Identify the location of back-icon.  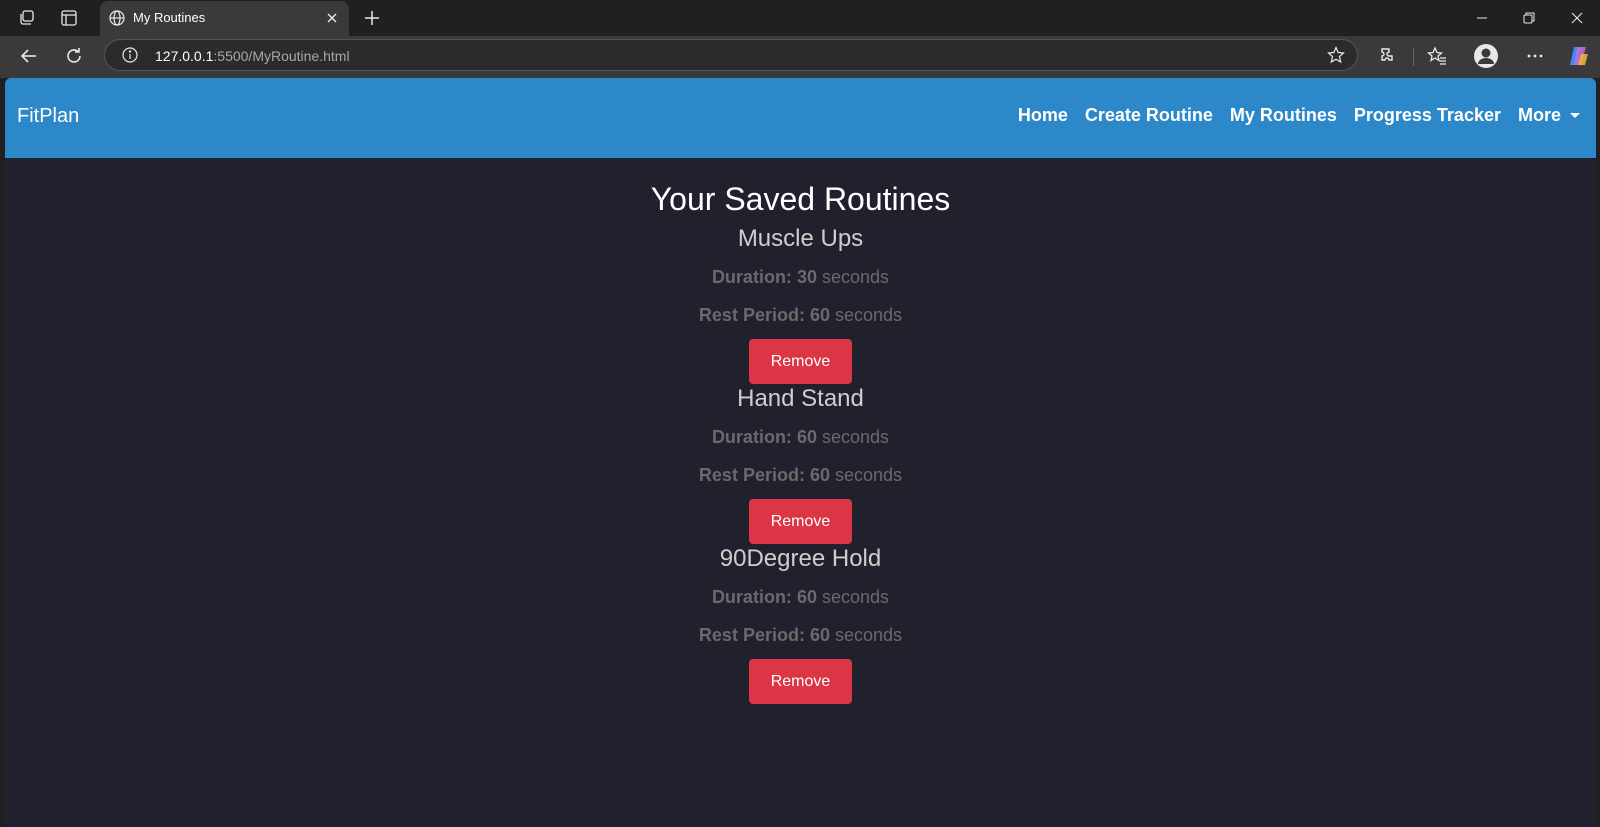
(29, 56).